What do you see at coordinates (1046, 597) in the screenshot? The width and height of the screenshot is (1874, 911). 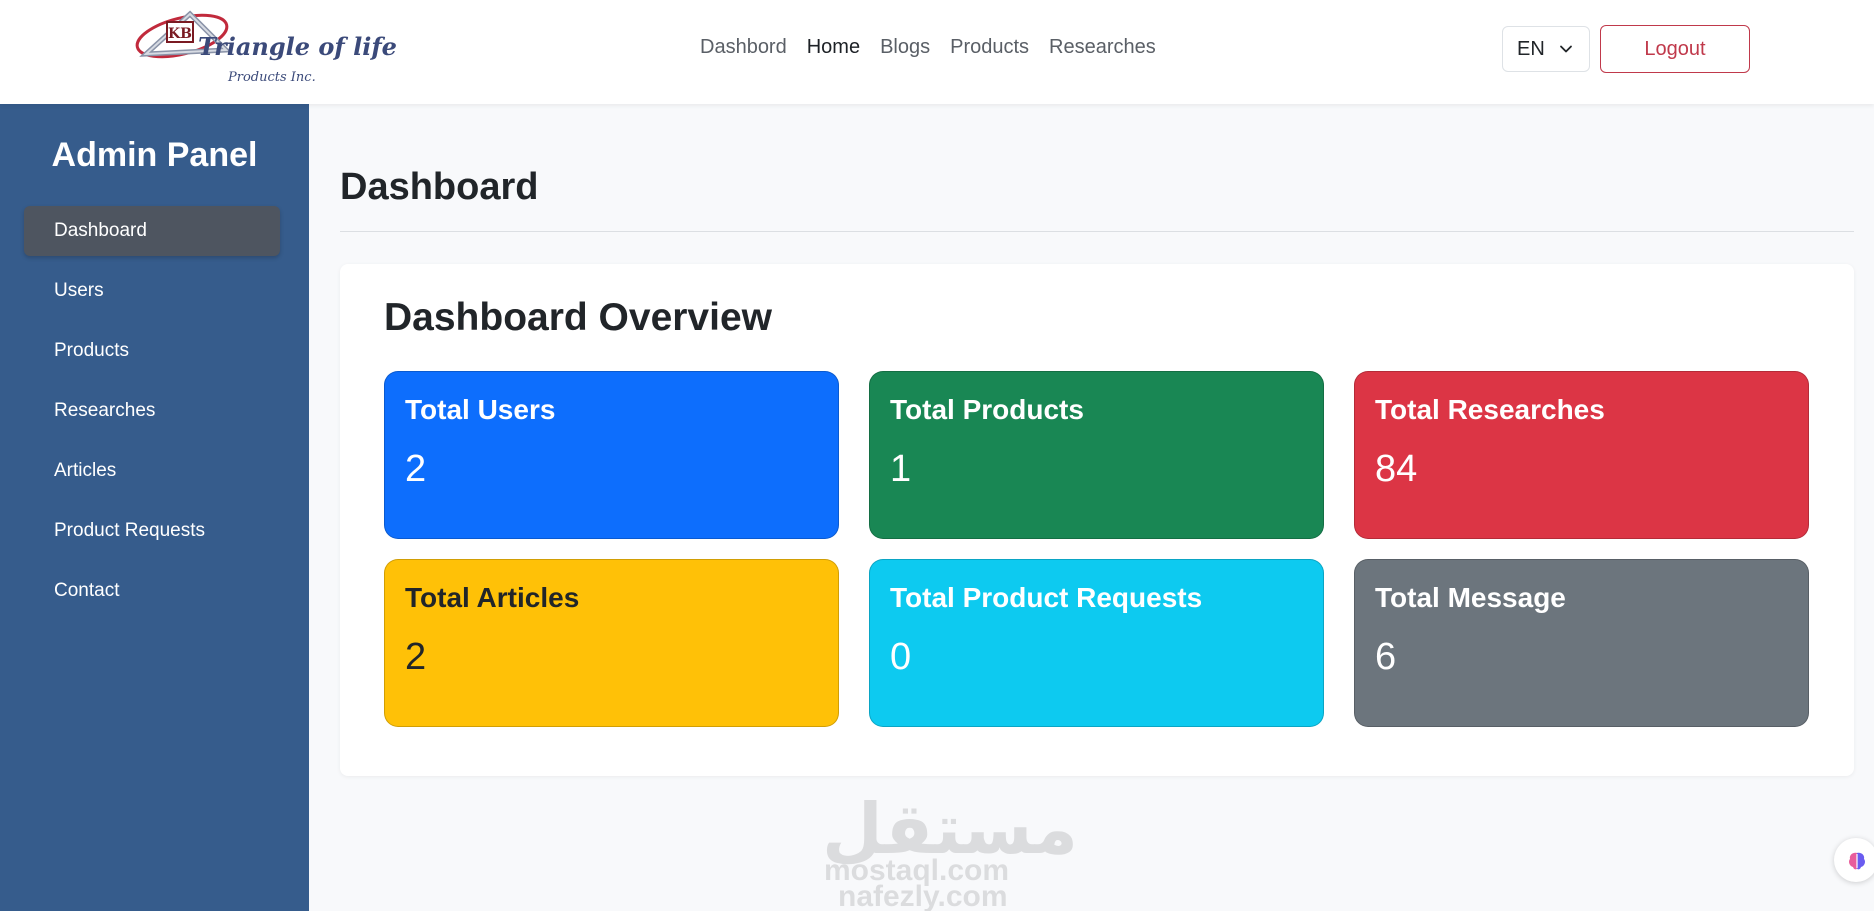 I see `stat-label: Total Product Requests` at bounding box center [1046, 597].